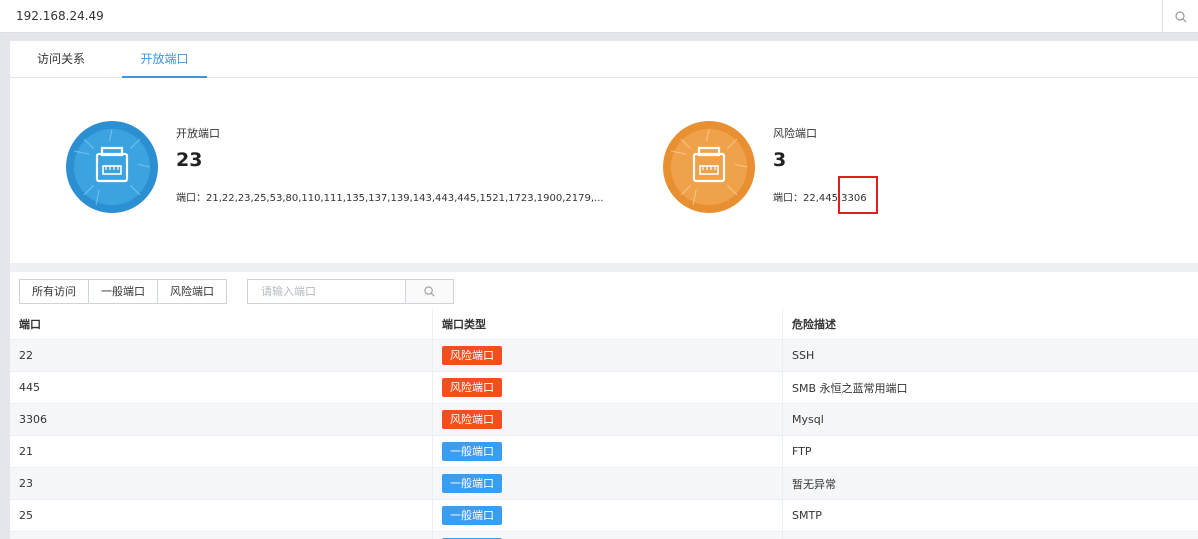 The image size is (1198, 539). I want to click on port-cell: 21, so click(26, 451).